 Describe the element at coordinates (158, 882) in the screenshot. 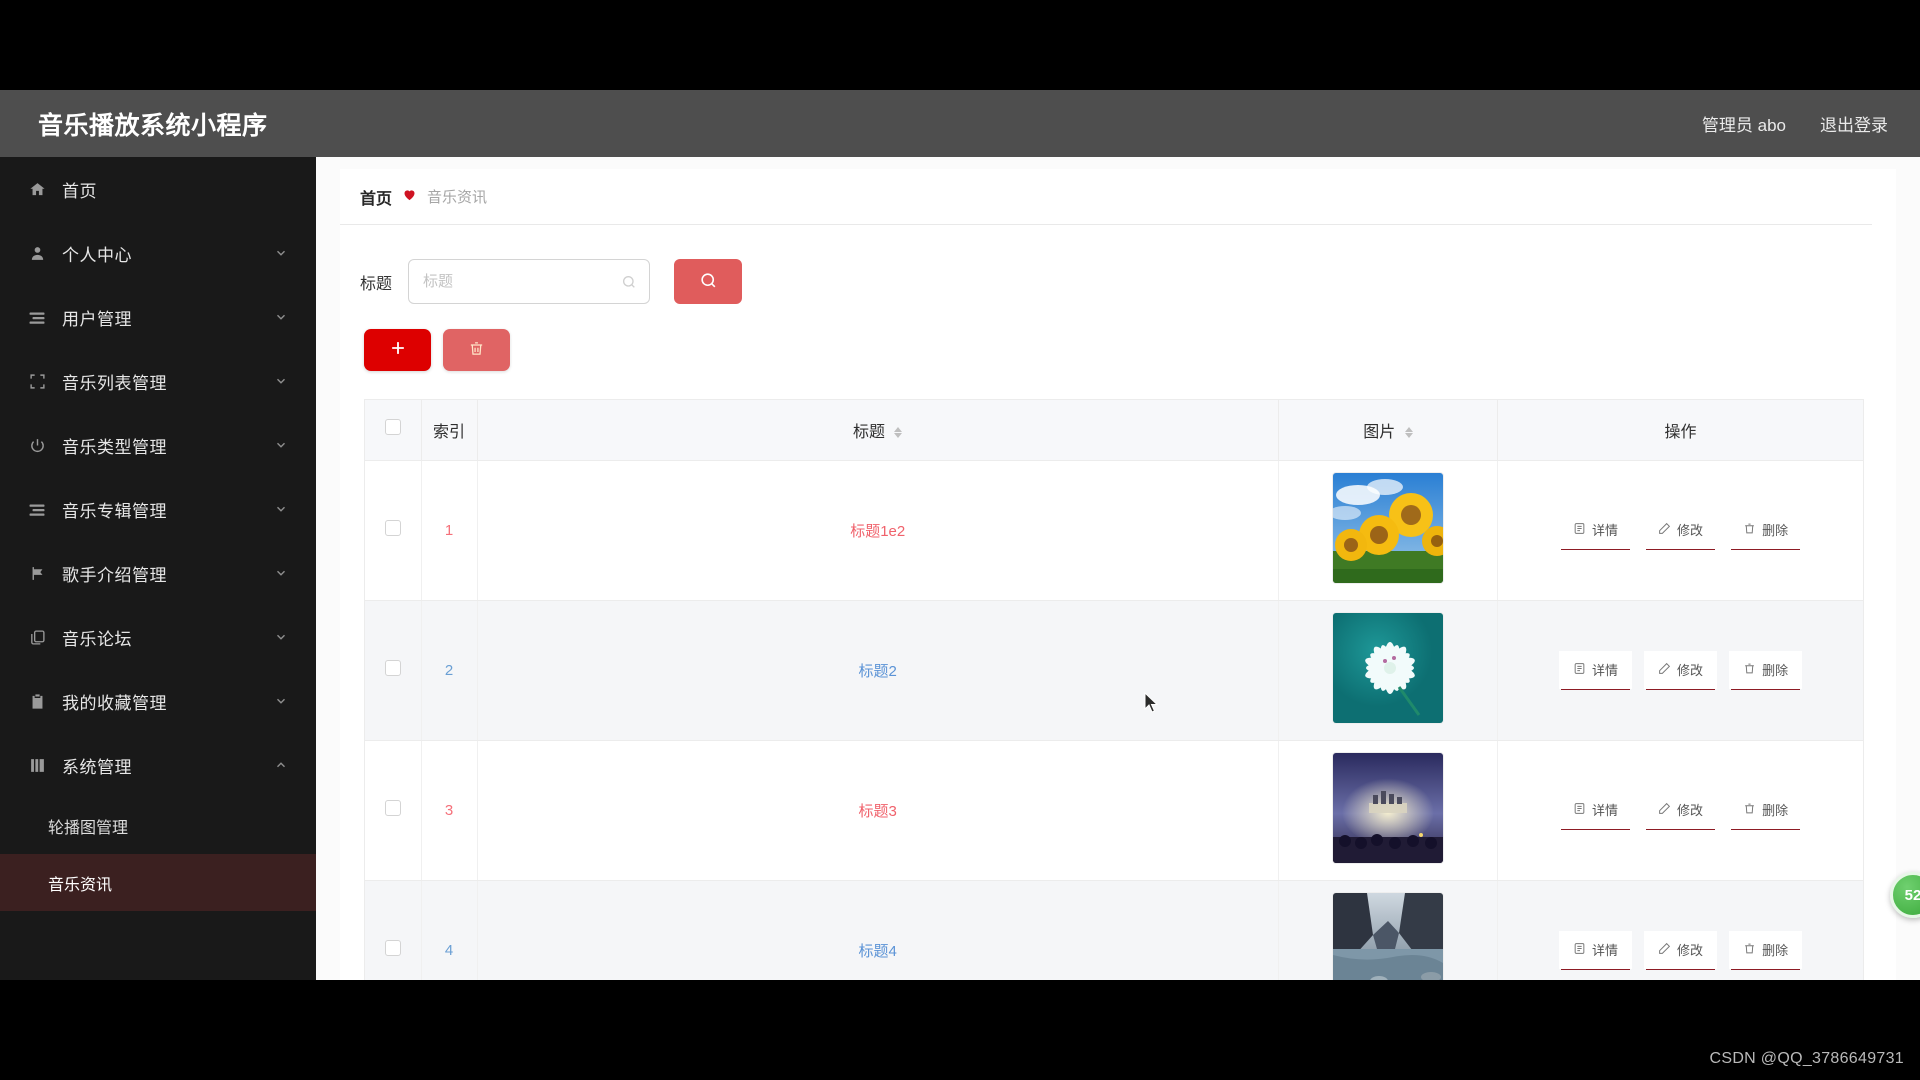

I see `sidebar-subitem-music-news: 音乐资讯` at that location.